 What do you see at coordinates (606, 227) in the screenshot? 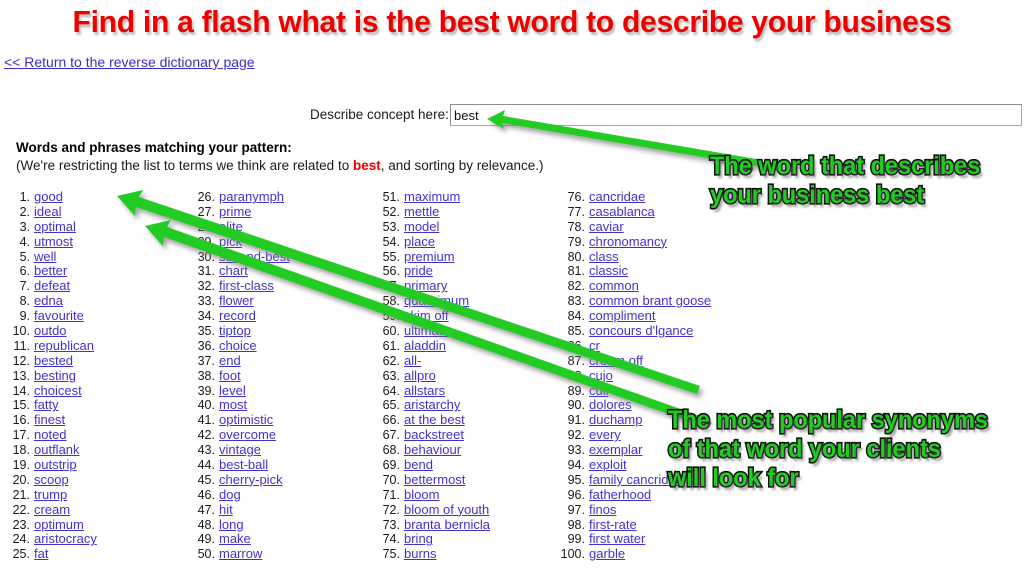
I see `word-link: caviar` at bounding box center [606, 227].